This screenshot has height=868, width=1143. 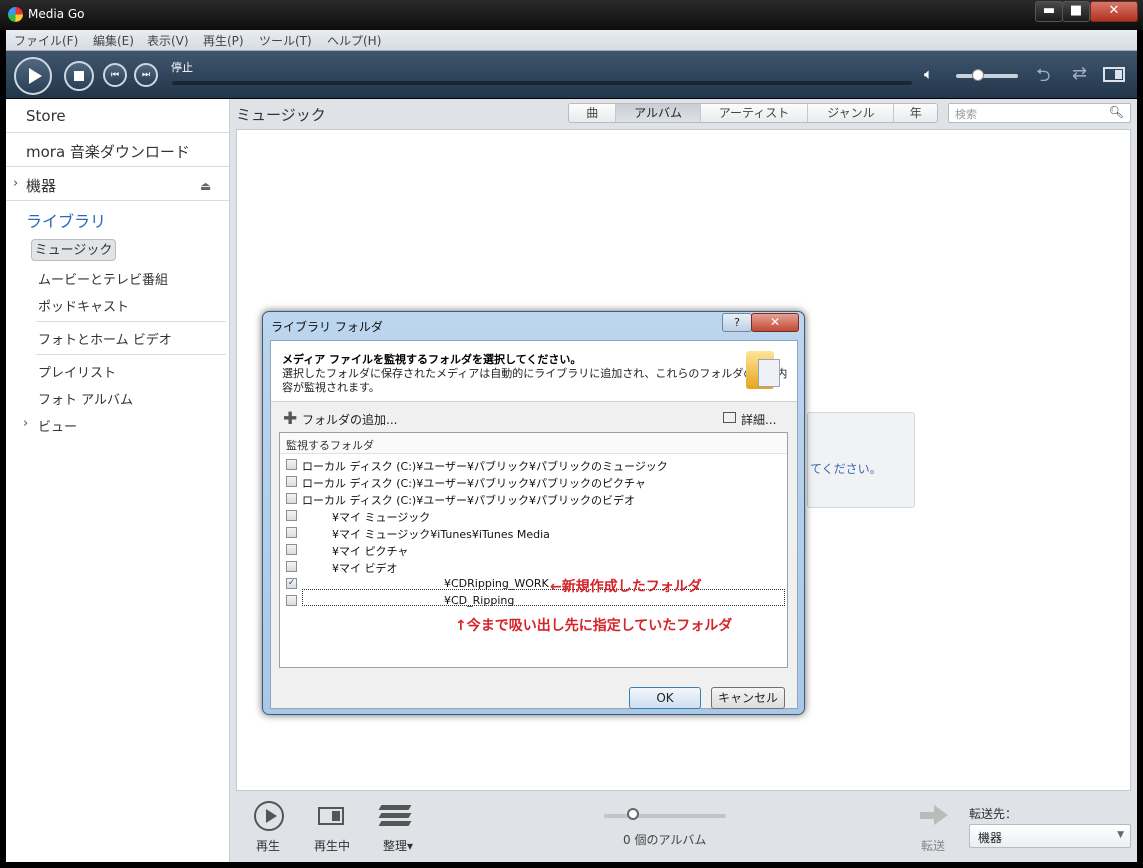 What do you see at coordinates (281, 115) in the screenshot?
I see `page-title: ミュージック` at bounding box center [281, 115].